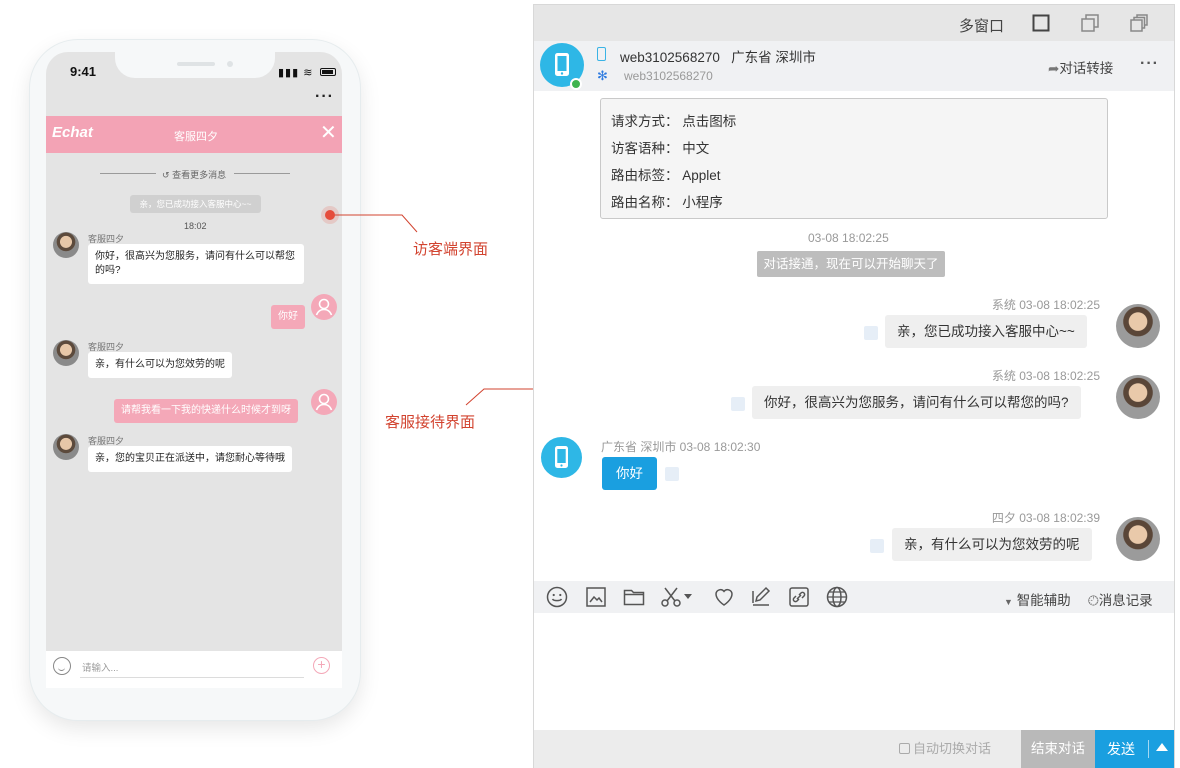 This screenshot has height=768, width=1180. What do you see at coordinates (1125, 600) in the screenshot?
I see `message-history-label: 消息记录` at bounding box center [1125, 600].